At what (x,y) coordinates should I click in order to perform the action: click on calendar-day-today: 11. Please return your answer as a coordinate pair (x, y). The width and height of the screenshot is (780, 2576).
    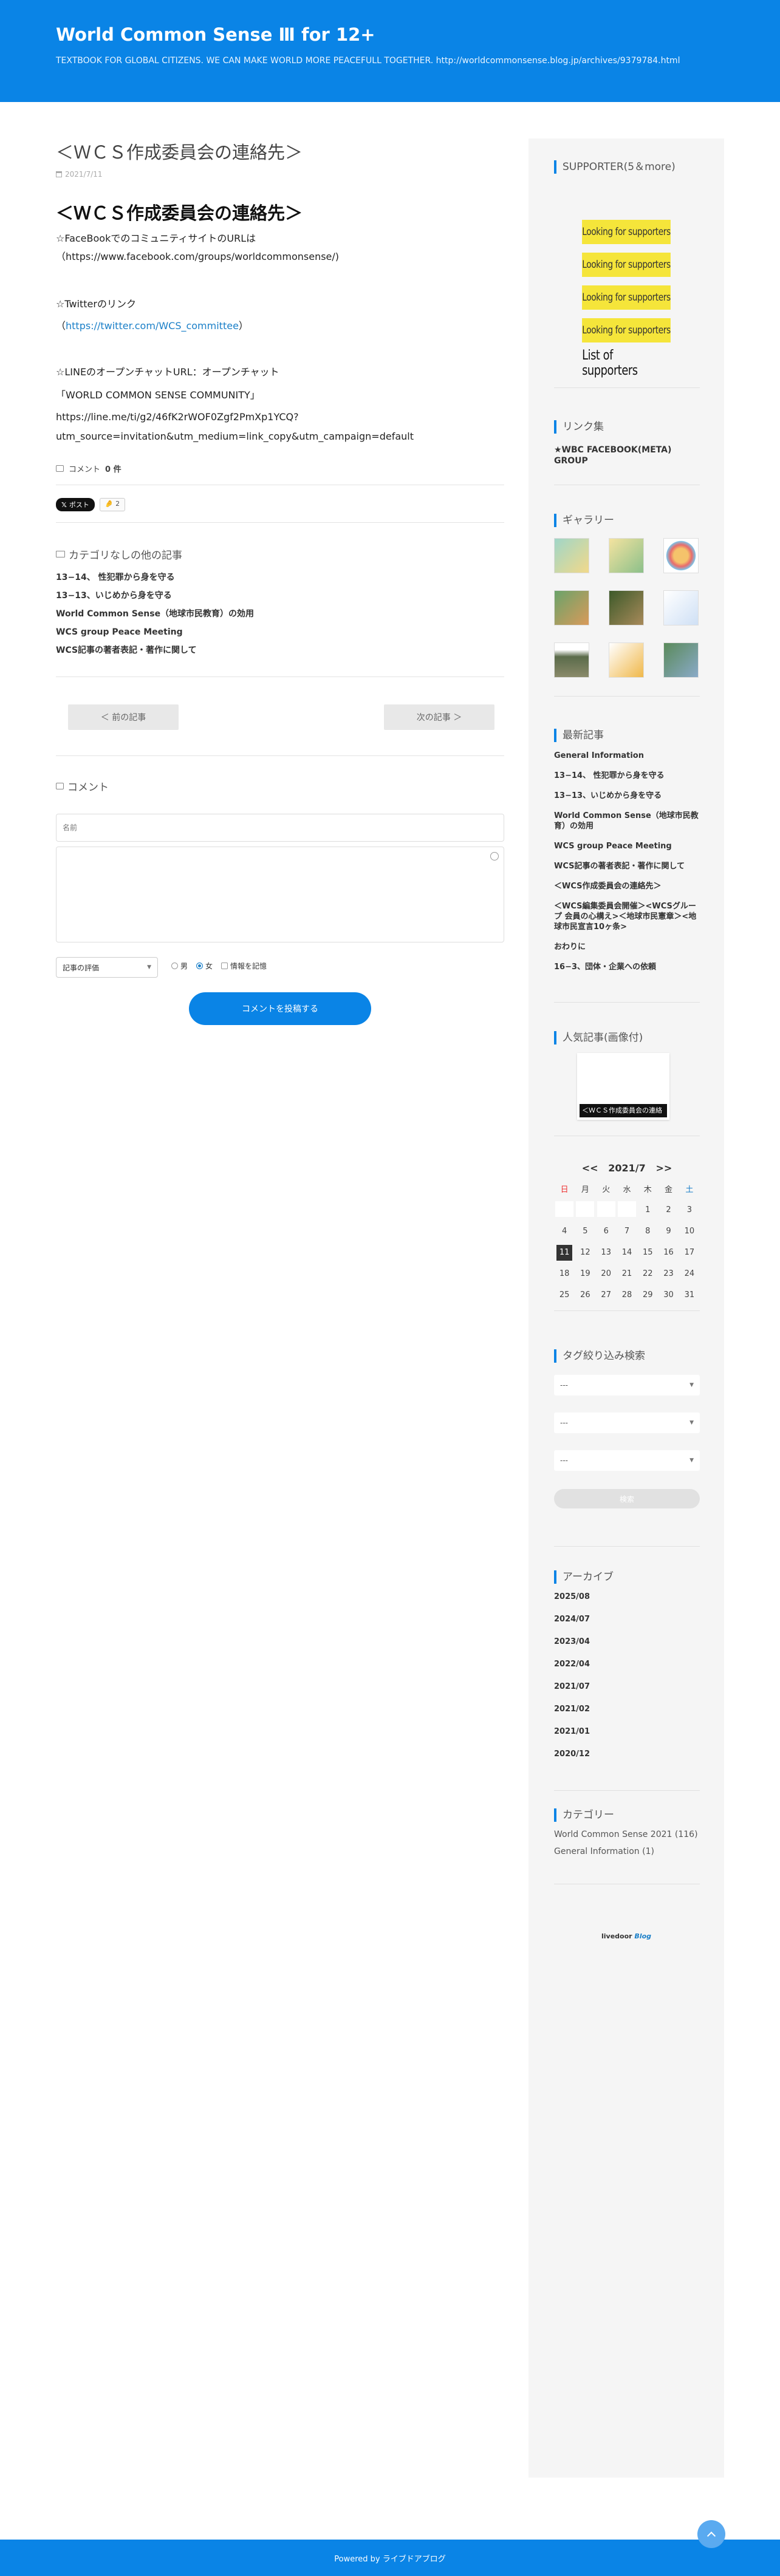
    Looking at the image, I should click on (564, 1253).